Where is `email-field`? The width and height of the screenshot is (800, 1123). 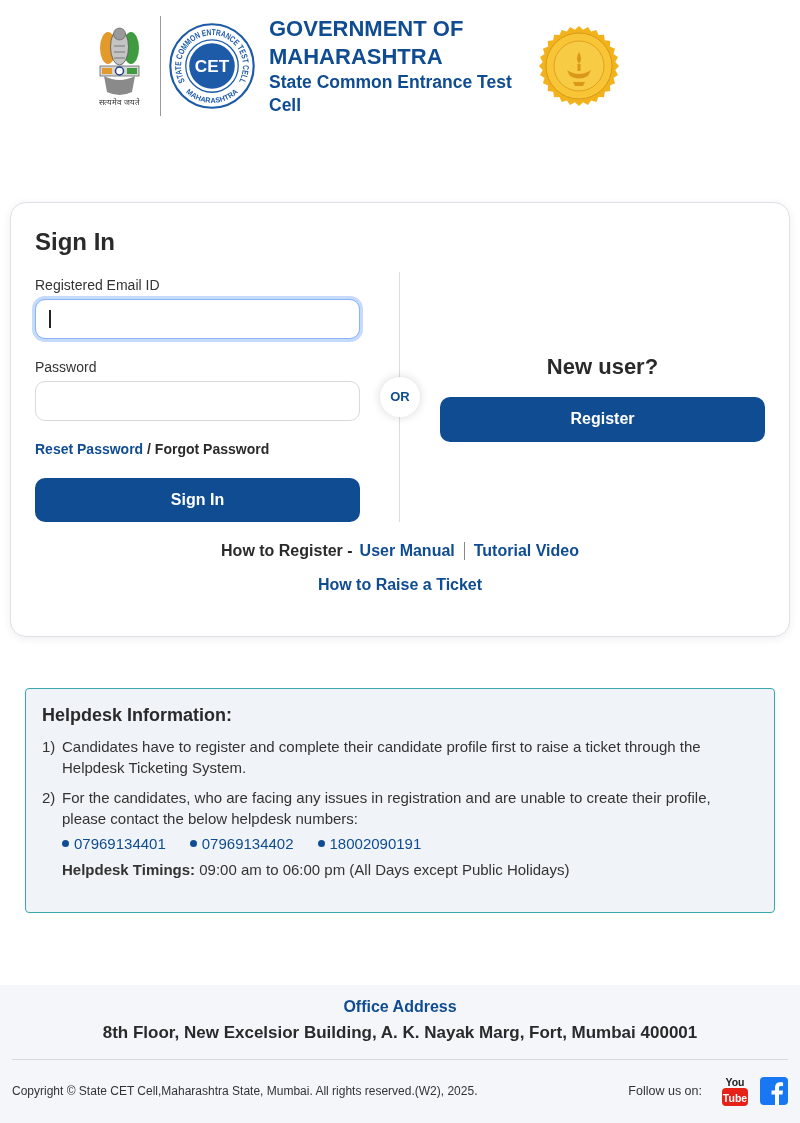
email-field is located at coordinates (197, 319).